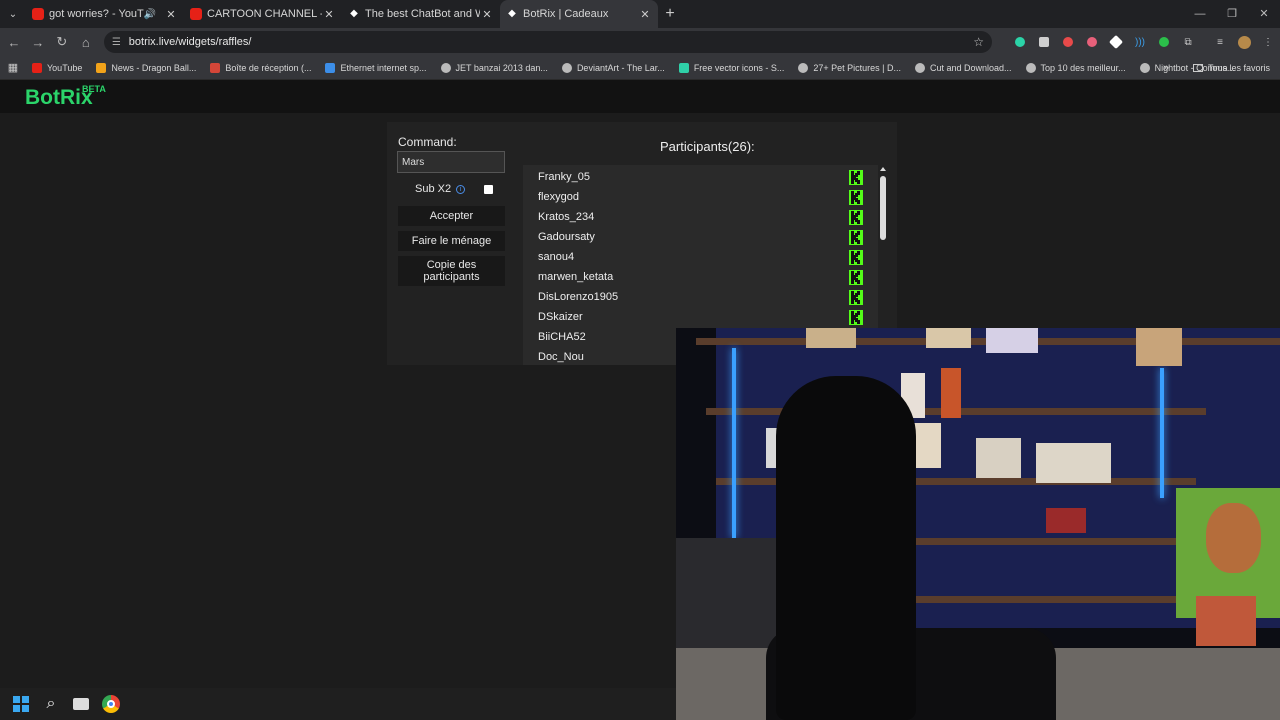 The image size is (1280, 720). What do you see at coordinates (1166, 68) in the screenshot?
I see `more-bookmarks-icon: »` at bounding box center [1166, 68].